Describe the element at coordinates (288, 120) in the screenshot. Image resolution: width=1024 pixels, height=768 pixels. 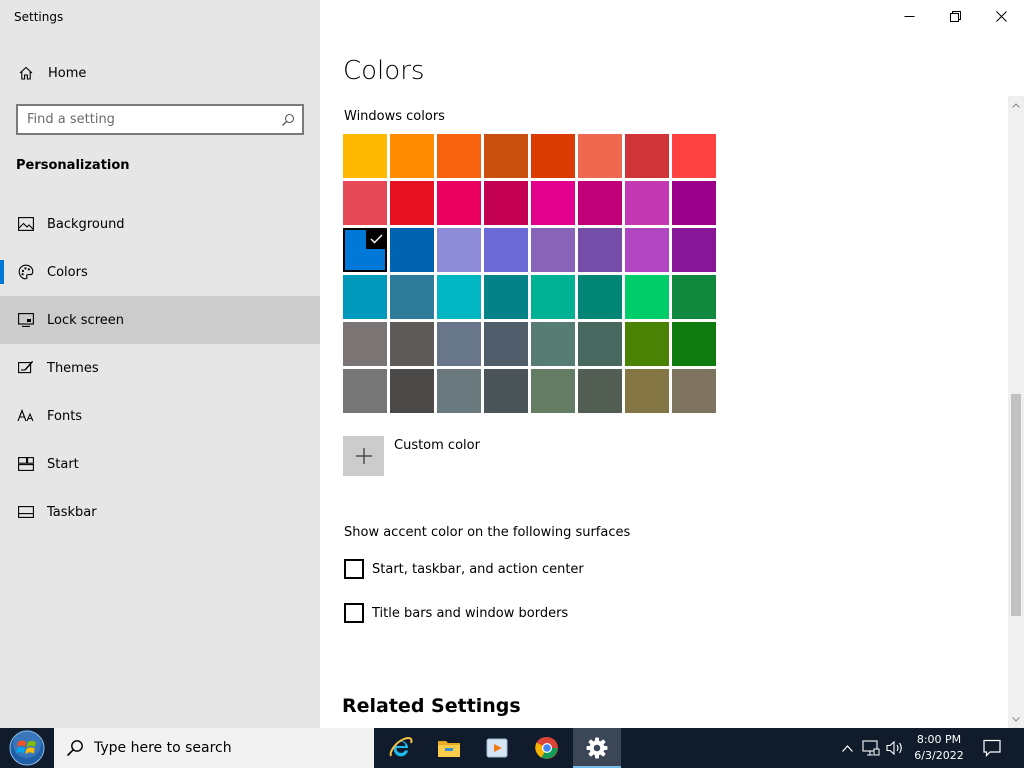
I see `search-icon` at that location.